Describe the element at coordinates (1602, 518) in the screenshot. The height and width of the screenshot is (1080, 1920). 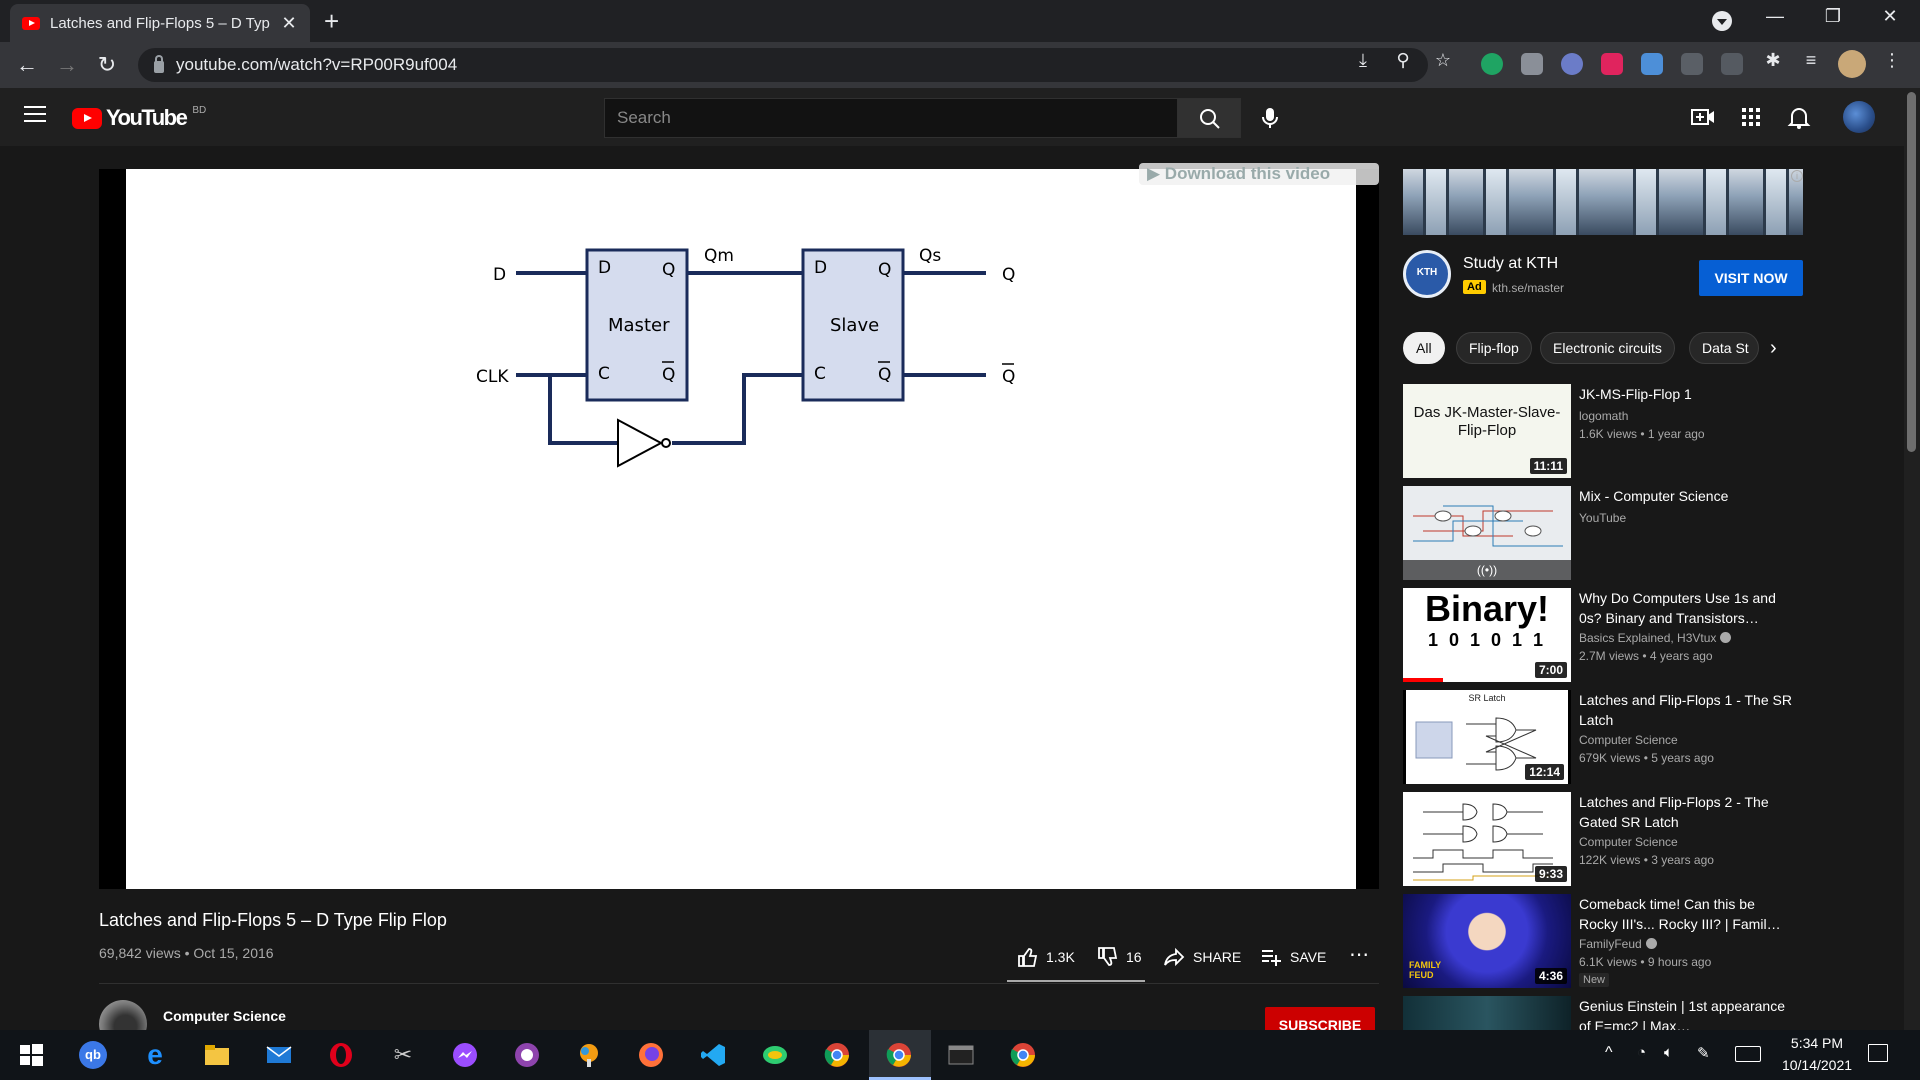
I see `recommendation-channel: YouTube` at that location.